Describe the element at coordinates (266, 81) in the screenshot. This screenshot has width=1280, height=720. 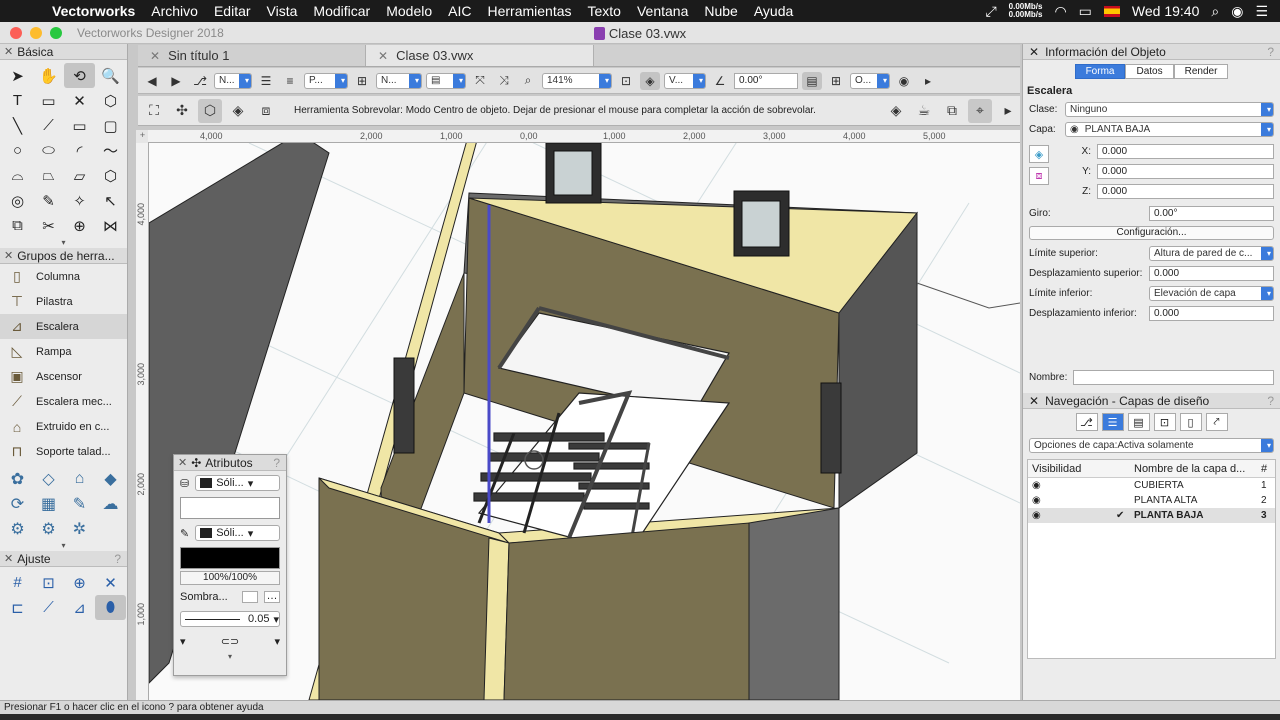
I see `layers-icon: ☰` at that location.